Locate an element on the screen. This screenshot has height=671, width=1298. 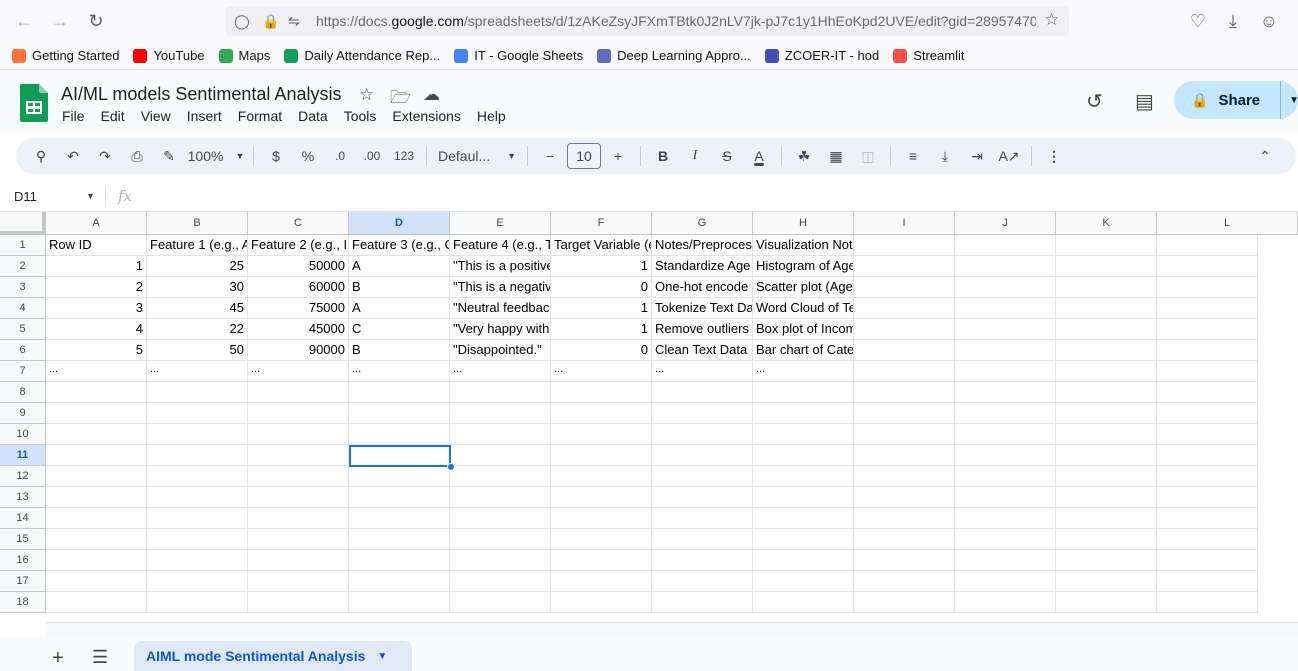
cell-f15 is located at coordinates (601, 539).